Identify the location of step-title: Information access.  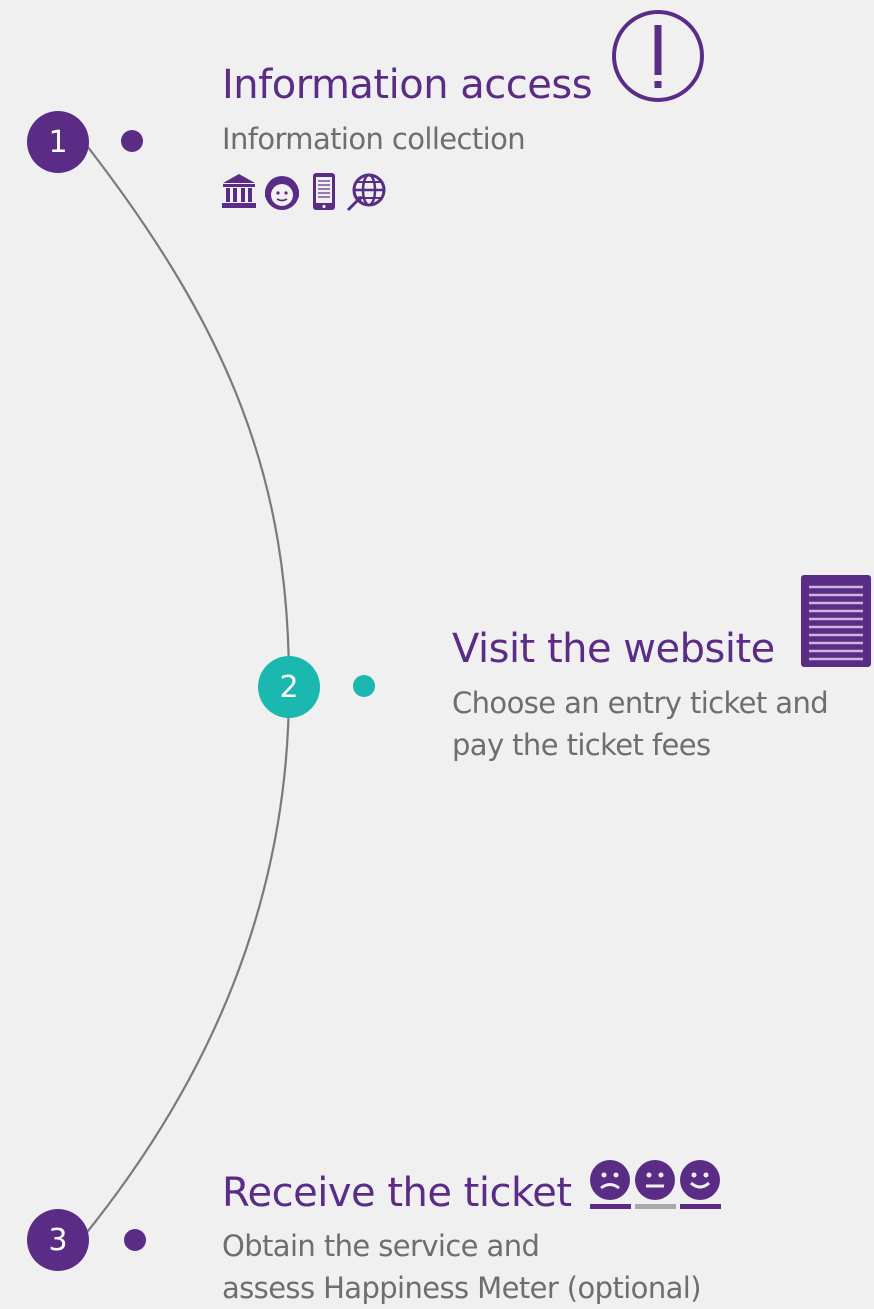
(407, 85).